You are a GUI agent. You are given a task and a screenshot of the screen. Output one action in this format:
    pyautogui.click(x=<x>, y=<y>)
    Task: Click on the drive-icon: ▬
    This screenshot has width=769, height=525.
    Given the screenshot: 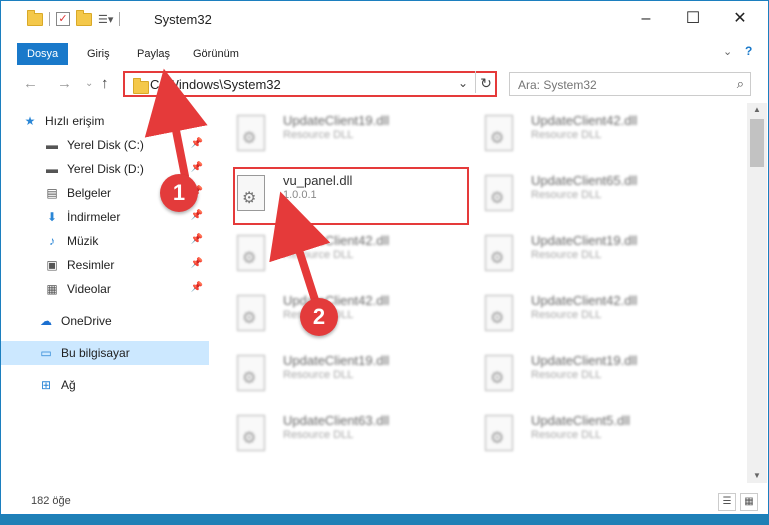 What is the action you would take?
    pyautogui.click(x=52, y=169)
    